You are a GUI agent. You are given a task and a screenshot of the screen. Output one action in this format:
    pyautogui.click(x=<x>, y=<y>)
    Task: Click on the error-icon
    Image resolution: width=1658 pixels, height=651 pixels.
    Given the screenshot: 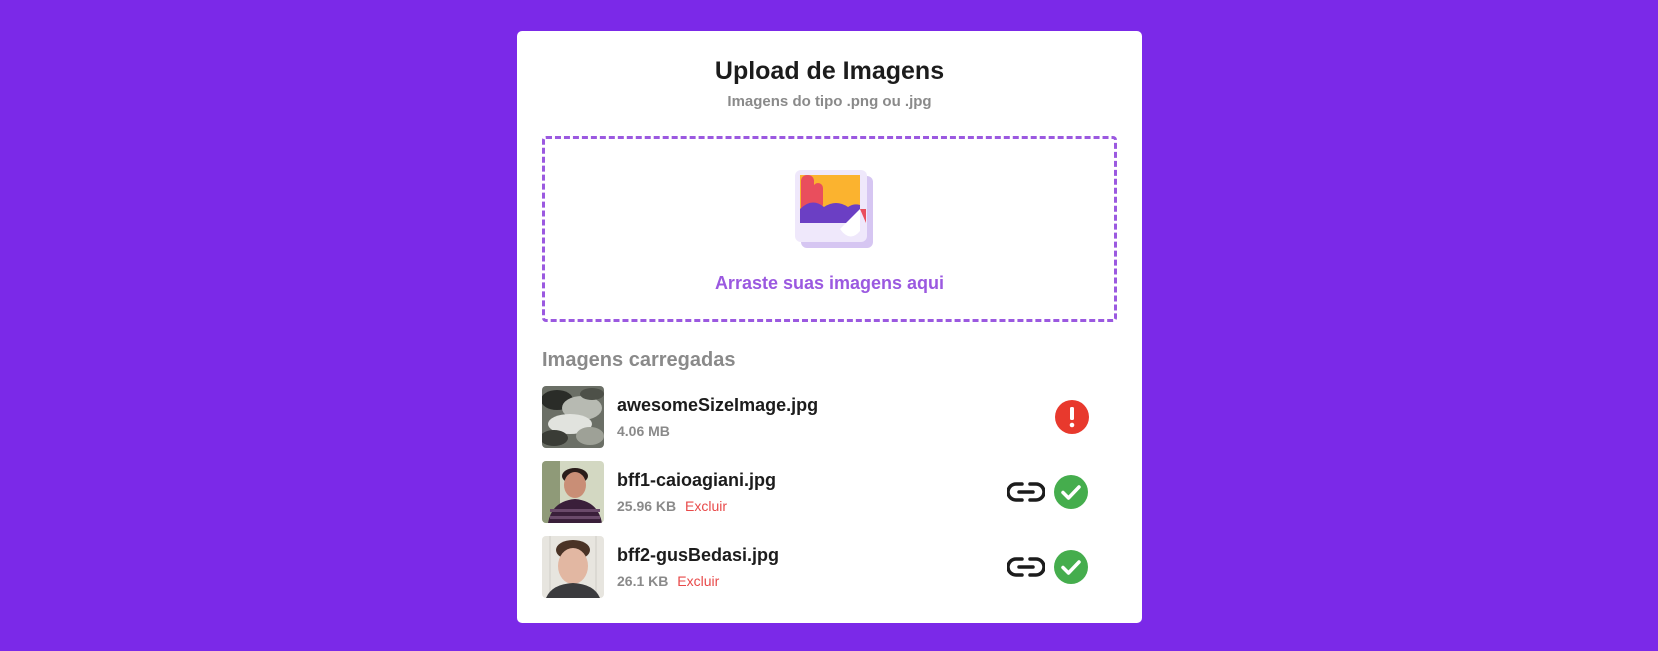 What is the action you would take?
    pyautogui.click(x=1072, y=417)
    